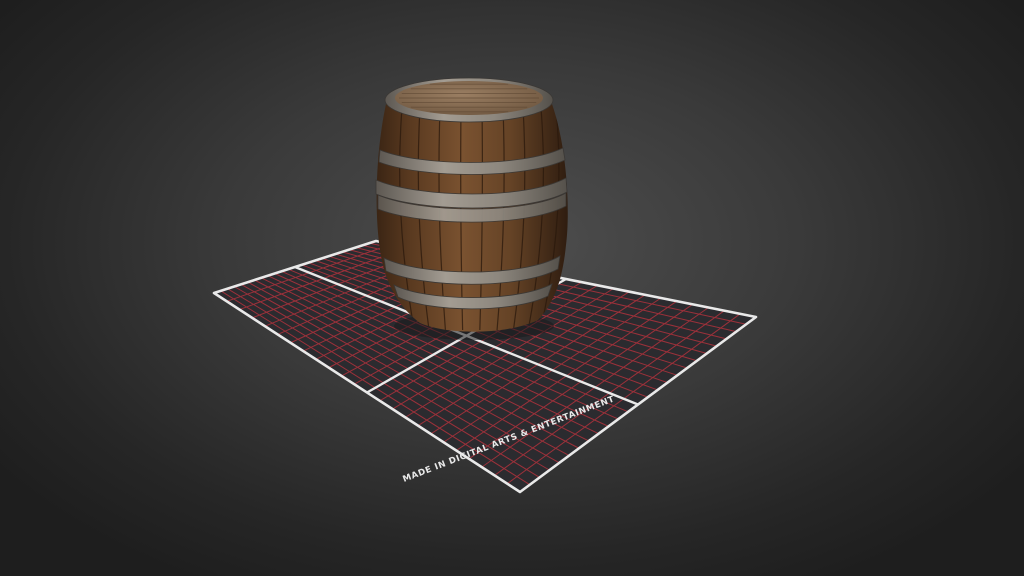  Describe the element at coordinates (471, 208) in the screenshot. I see `barrel-model` at that location.